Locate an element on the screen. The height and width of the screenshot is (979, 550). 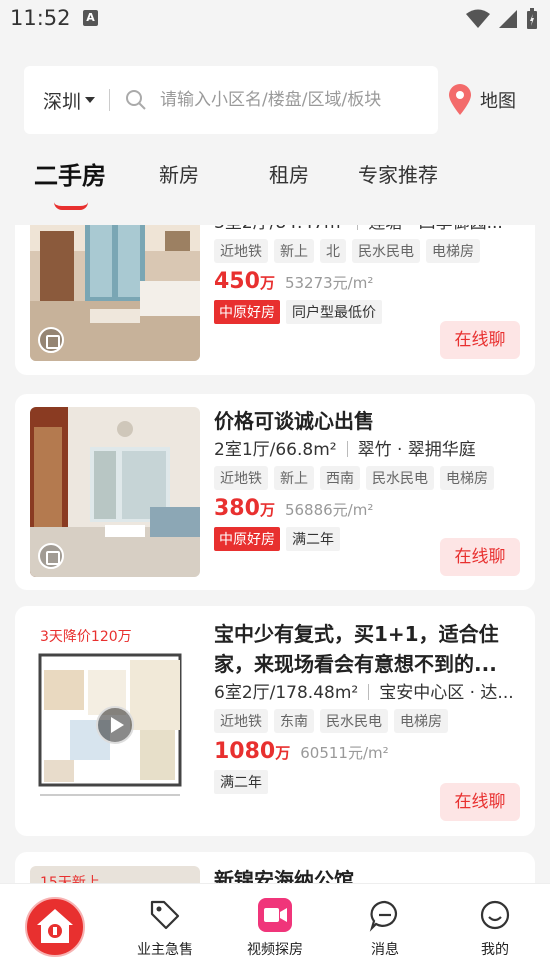
listing-title: 价格可谈诚心出售 is located at coordinates (294, 421).